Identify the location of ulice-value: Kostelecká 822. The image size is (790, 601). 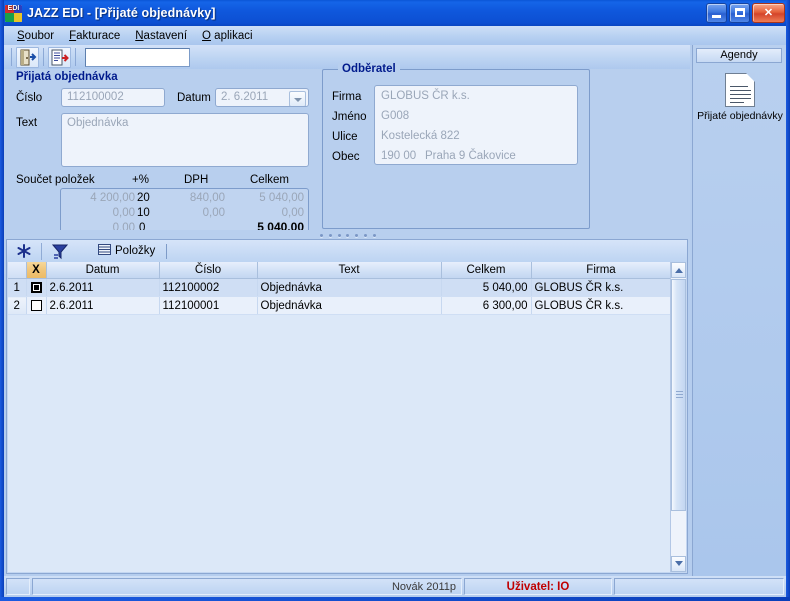
(420, 136).